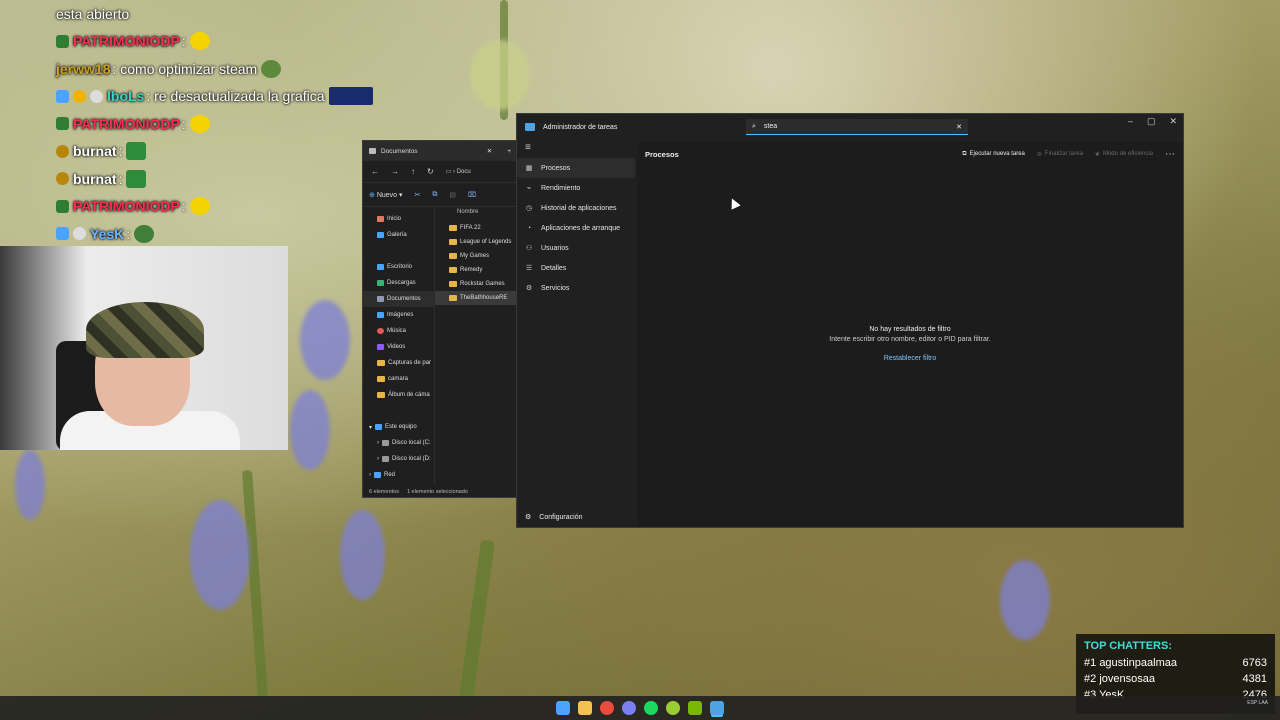 This screenshot has width=1280, height=720. I want to click on chatter-count: 4381, so click(1254, 679).